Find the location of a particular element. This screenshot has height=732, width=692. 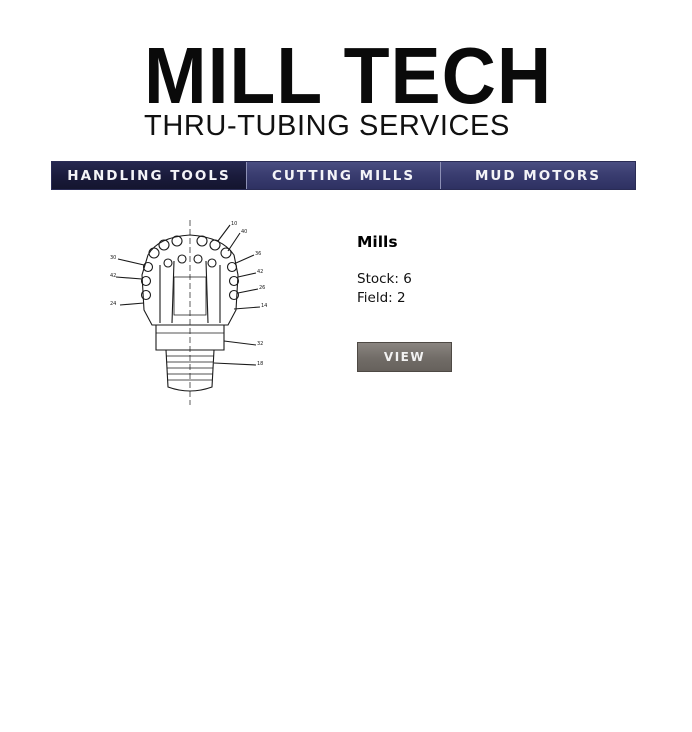

svg-text: 40 is located at coordinates (244, 232).